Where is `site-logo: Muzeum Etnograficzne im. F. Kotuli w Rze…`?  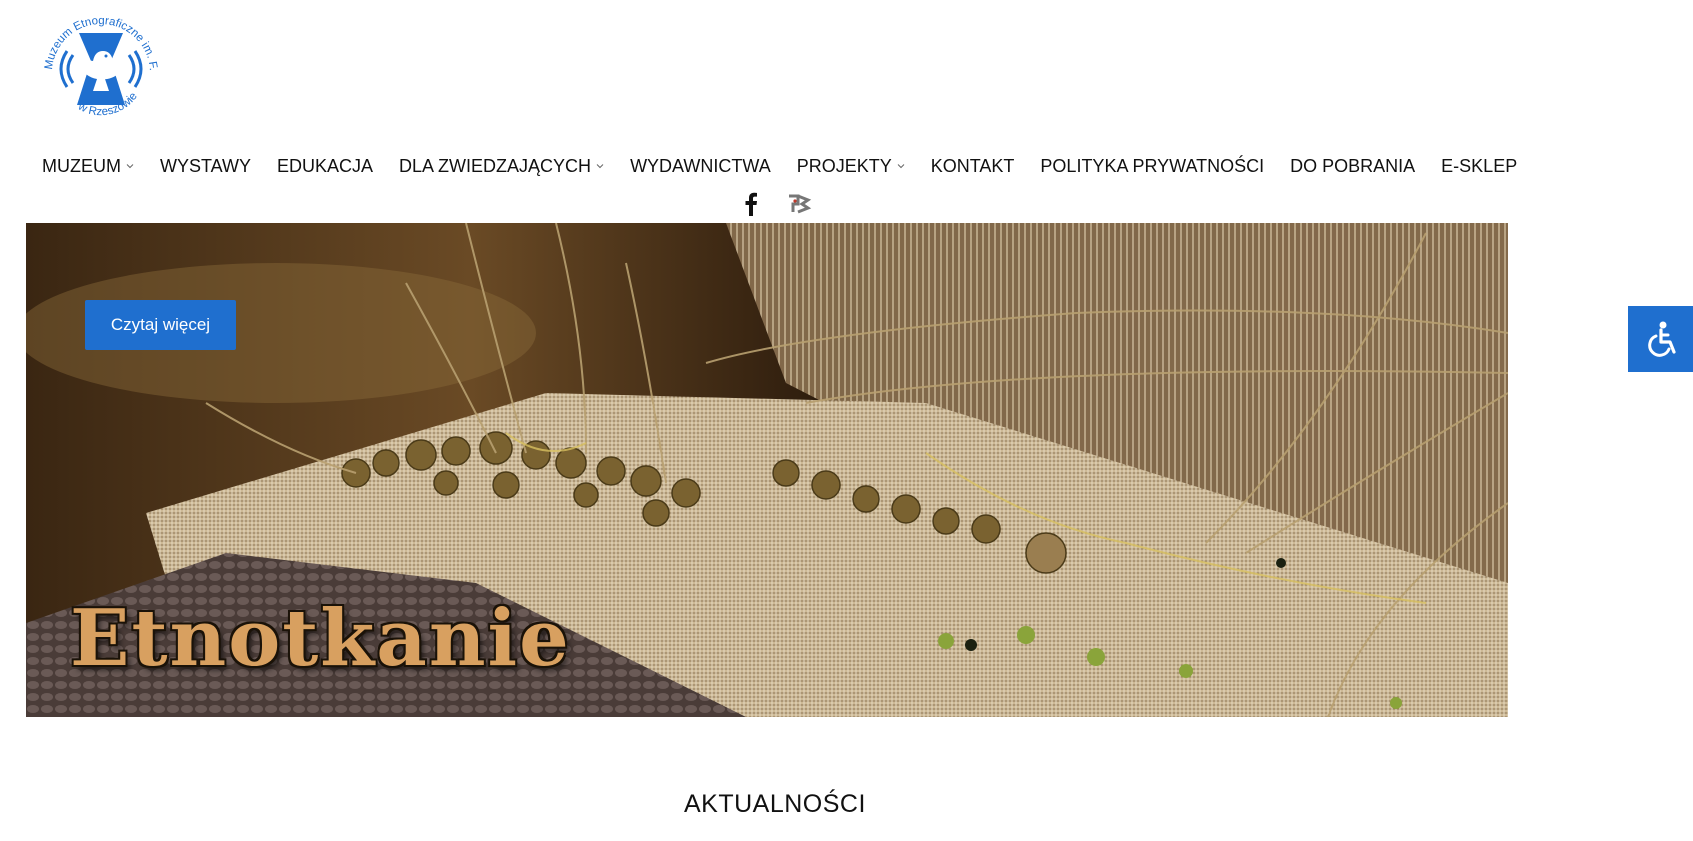 site-logo: Muzeum Etnograficzne im. F. Kotuli w Rze… is located at coordinates (99, 66).